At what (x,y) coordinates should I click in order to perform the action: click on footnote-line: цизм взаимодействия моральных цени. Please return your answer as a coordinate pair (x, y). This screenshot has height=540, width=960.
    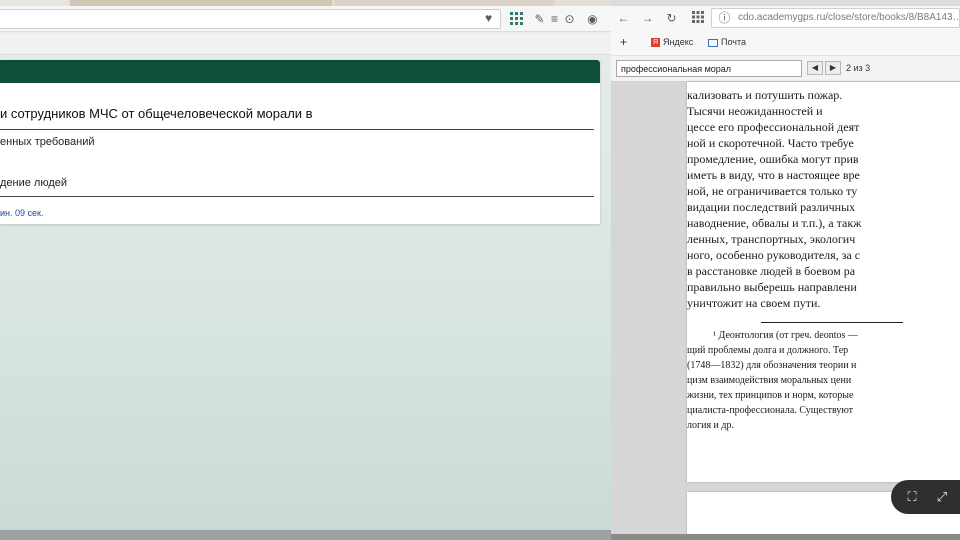
    Looking at the image, I should click on (769, 380).